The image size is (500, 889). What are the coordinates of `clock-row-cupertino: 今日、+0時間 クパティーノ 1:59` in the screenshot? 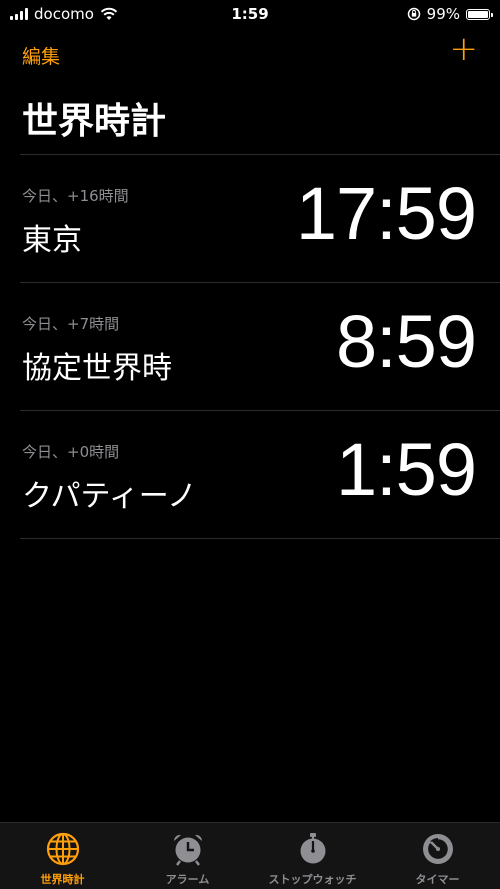 It's located at (260, 475).